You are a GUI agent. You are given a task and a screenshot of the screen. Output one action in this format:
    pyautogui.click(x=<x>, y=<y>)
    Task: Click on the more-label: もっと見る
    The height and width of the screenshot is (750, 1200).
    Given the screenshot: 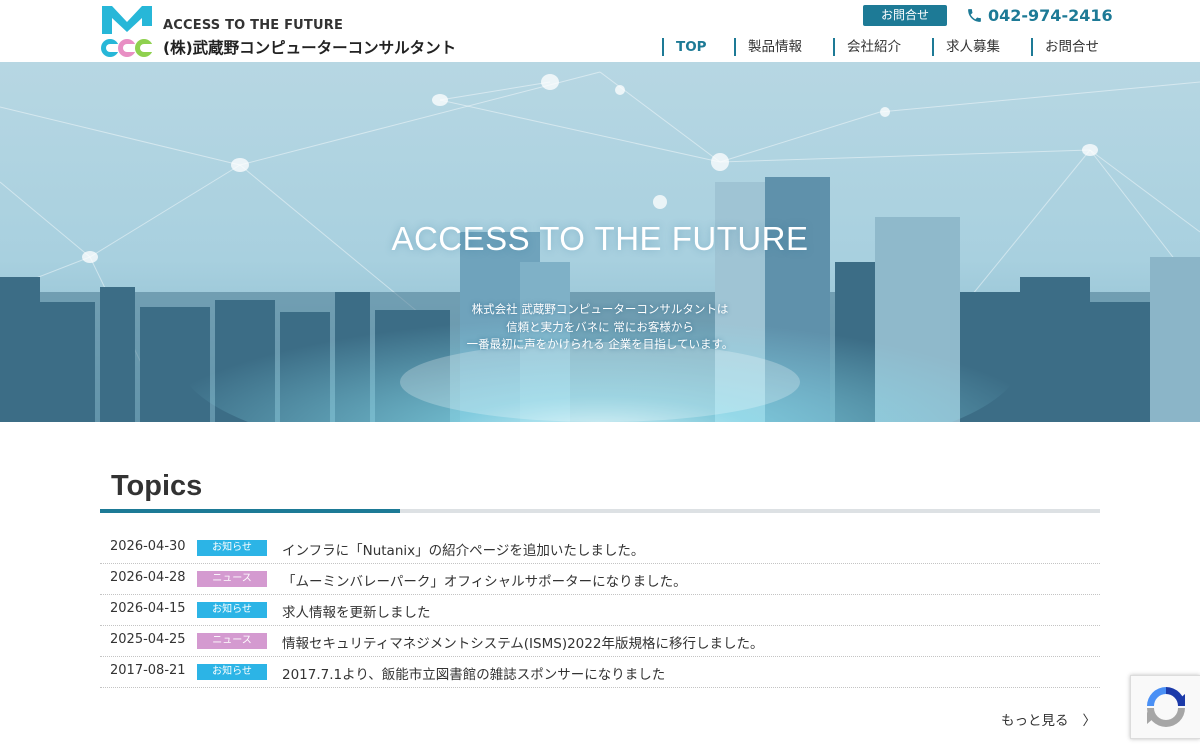 What is the action you would take?
    pyautogui.click(x=1035, y=721)
    